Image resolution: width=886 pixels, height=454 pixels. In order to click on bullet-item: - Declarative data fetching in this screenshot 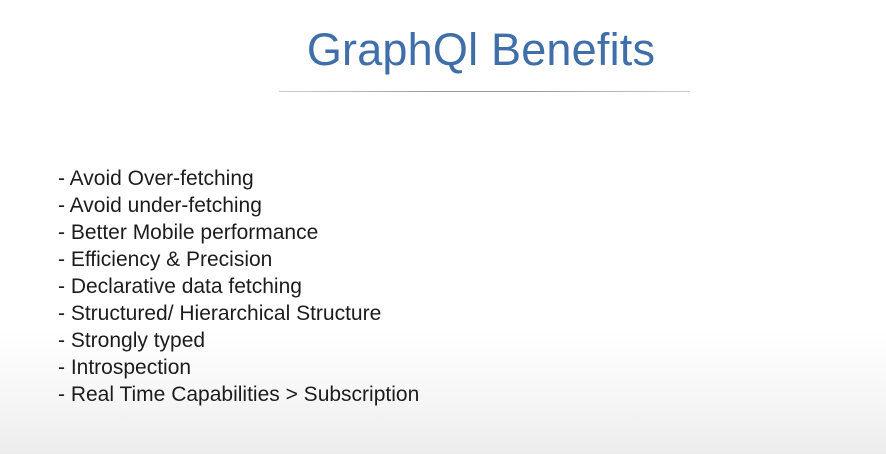, I will do `click(180, 286)`.